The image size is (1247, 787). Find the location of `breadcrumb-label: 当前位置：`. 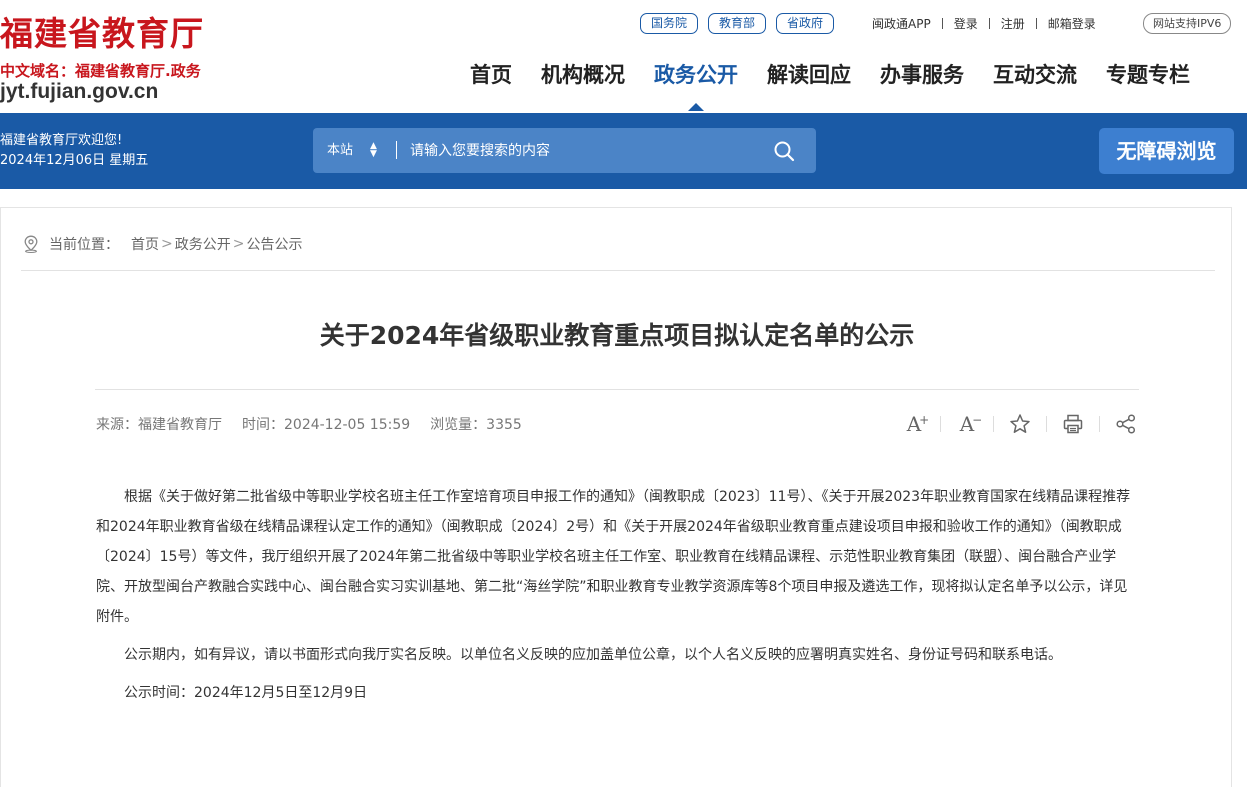

breadcrumb-label: 当前位置： is located at coordinates (84, 245).